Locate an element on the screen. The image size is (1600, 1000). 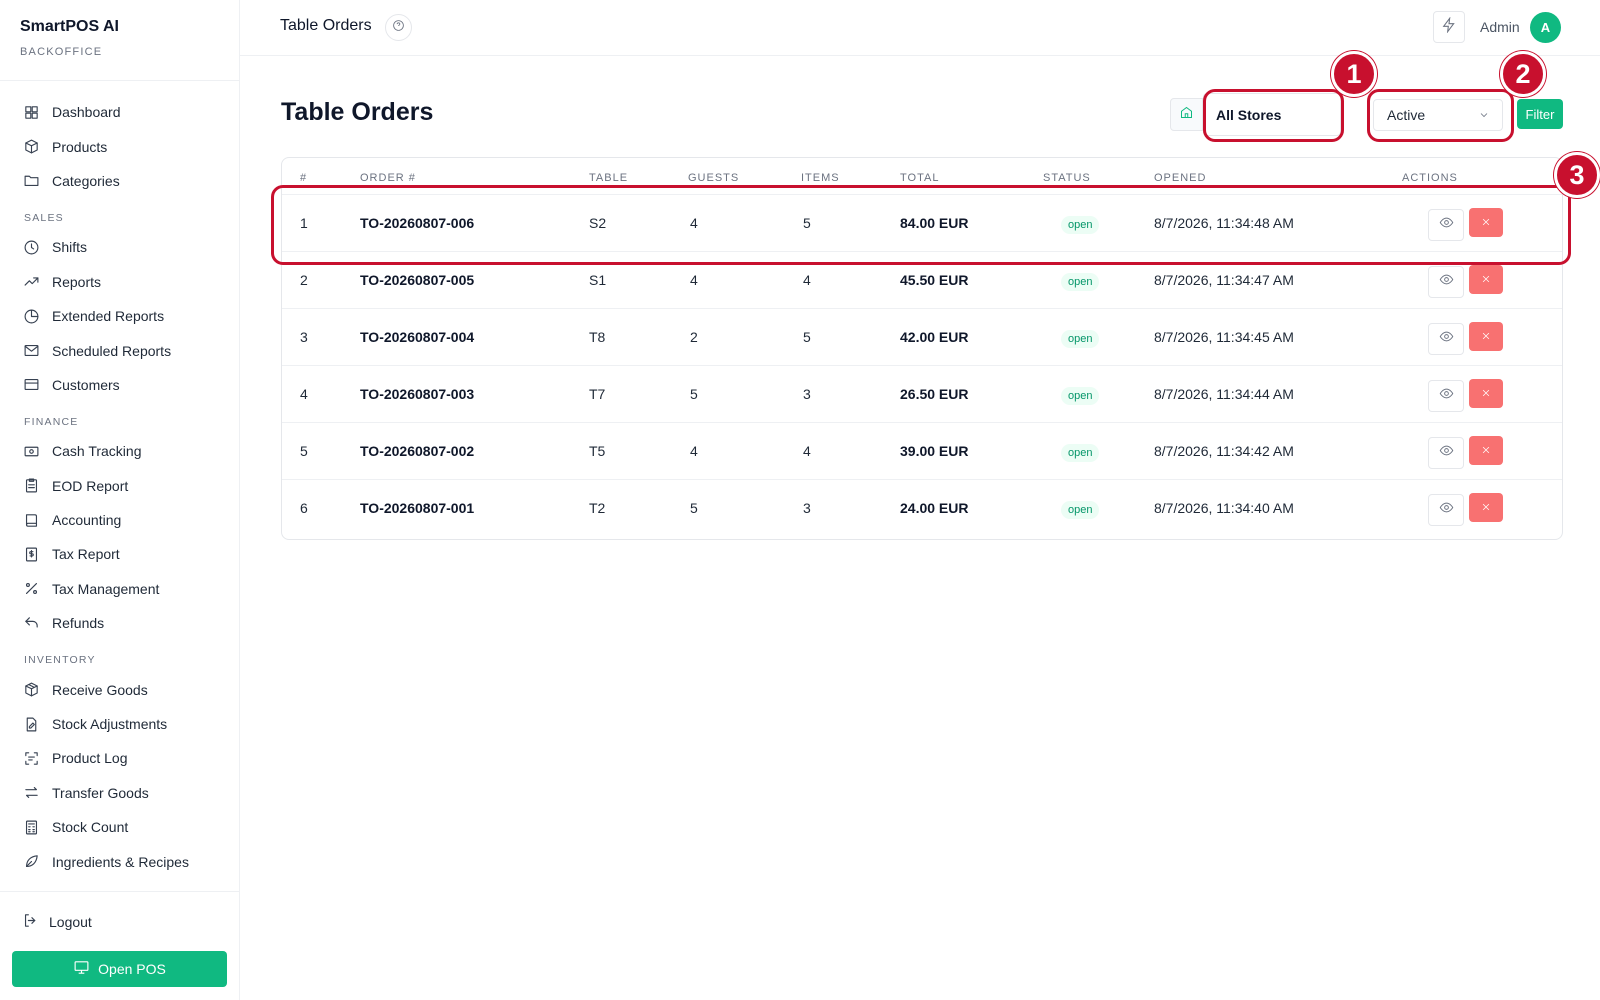
quick-action-button is located at coordinates (1449, 27).